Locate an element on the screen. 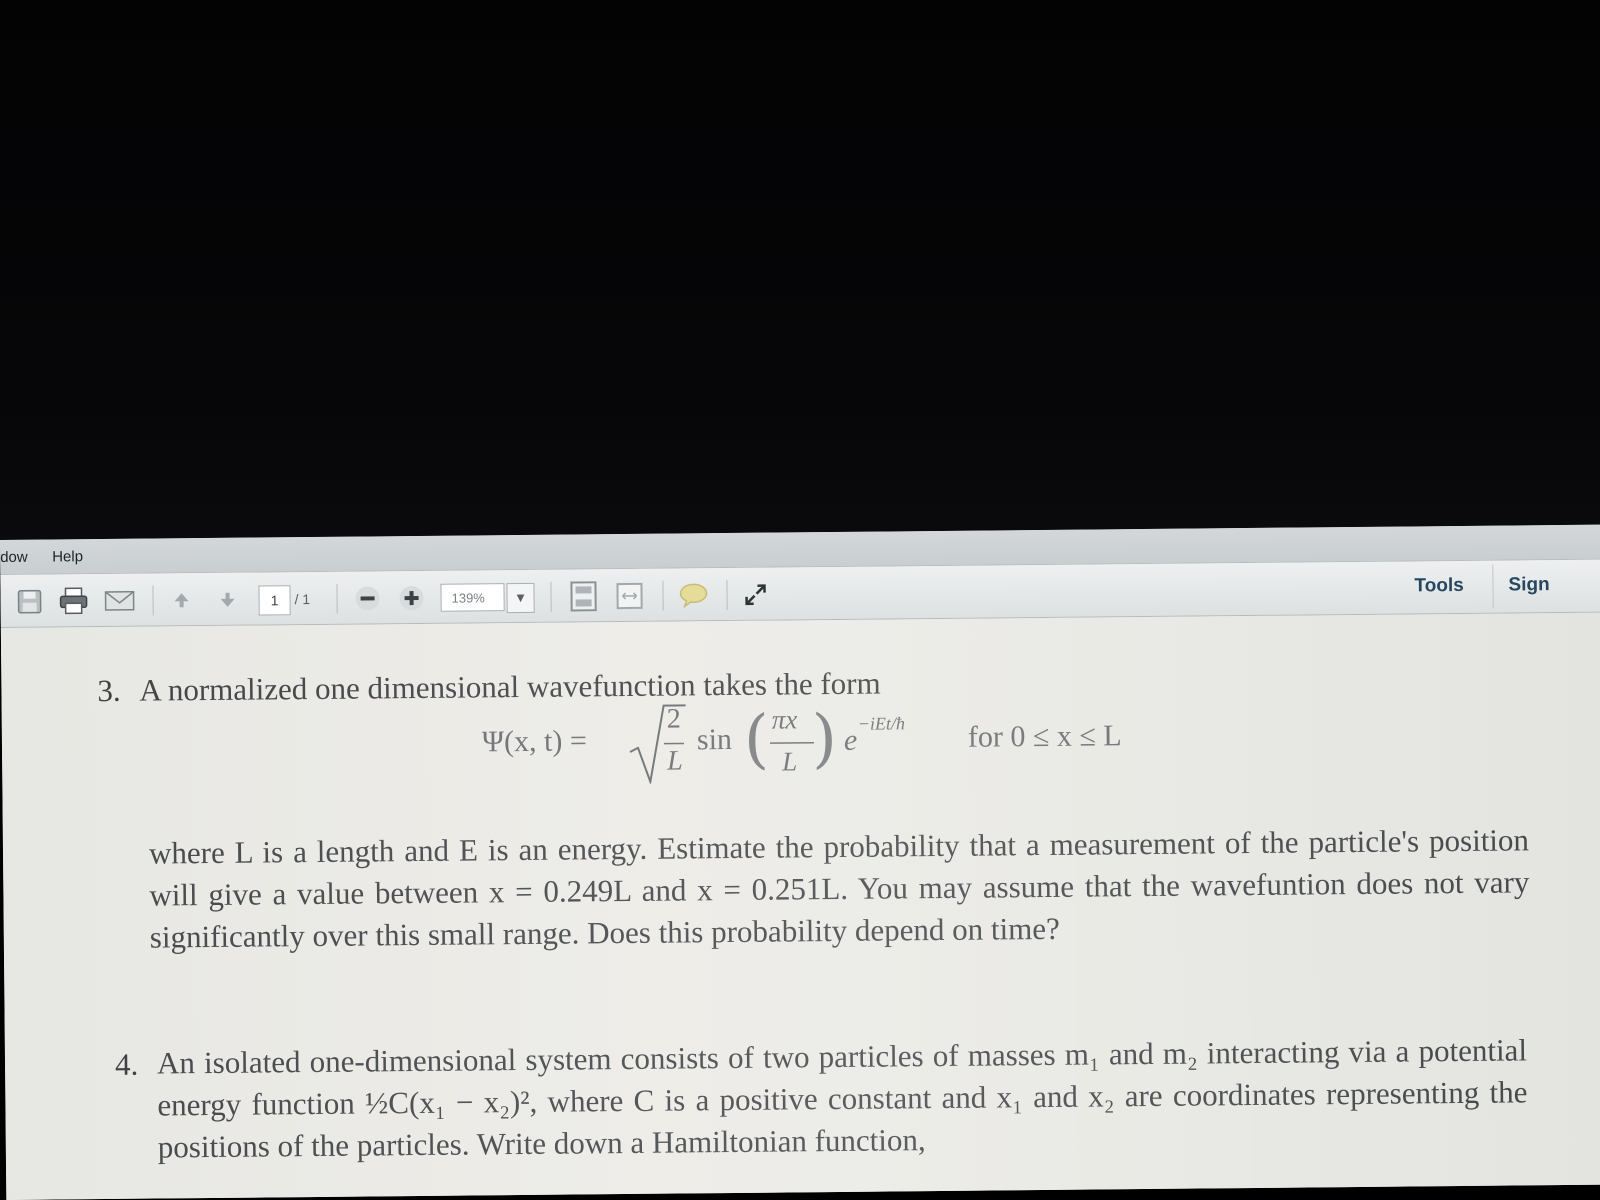 This screenshot has height=1200, width=1600. plus-icon is located at coordinates (411, 598).